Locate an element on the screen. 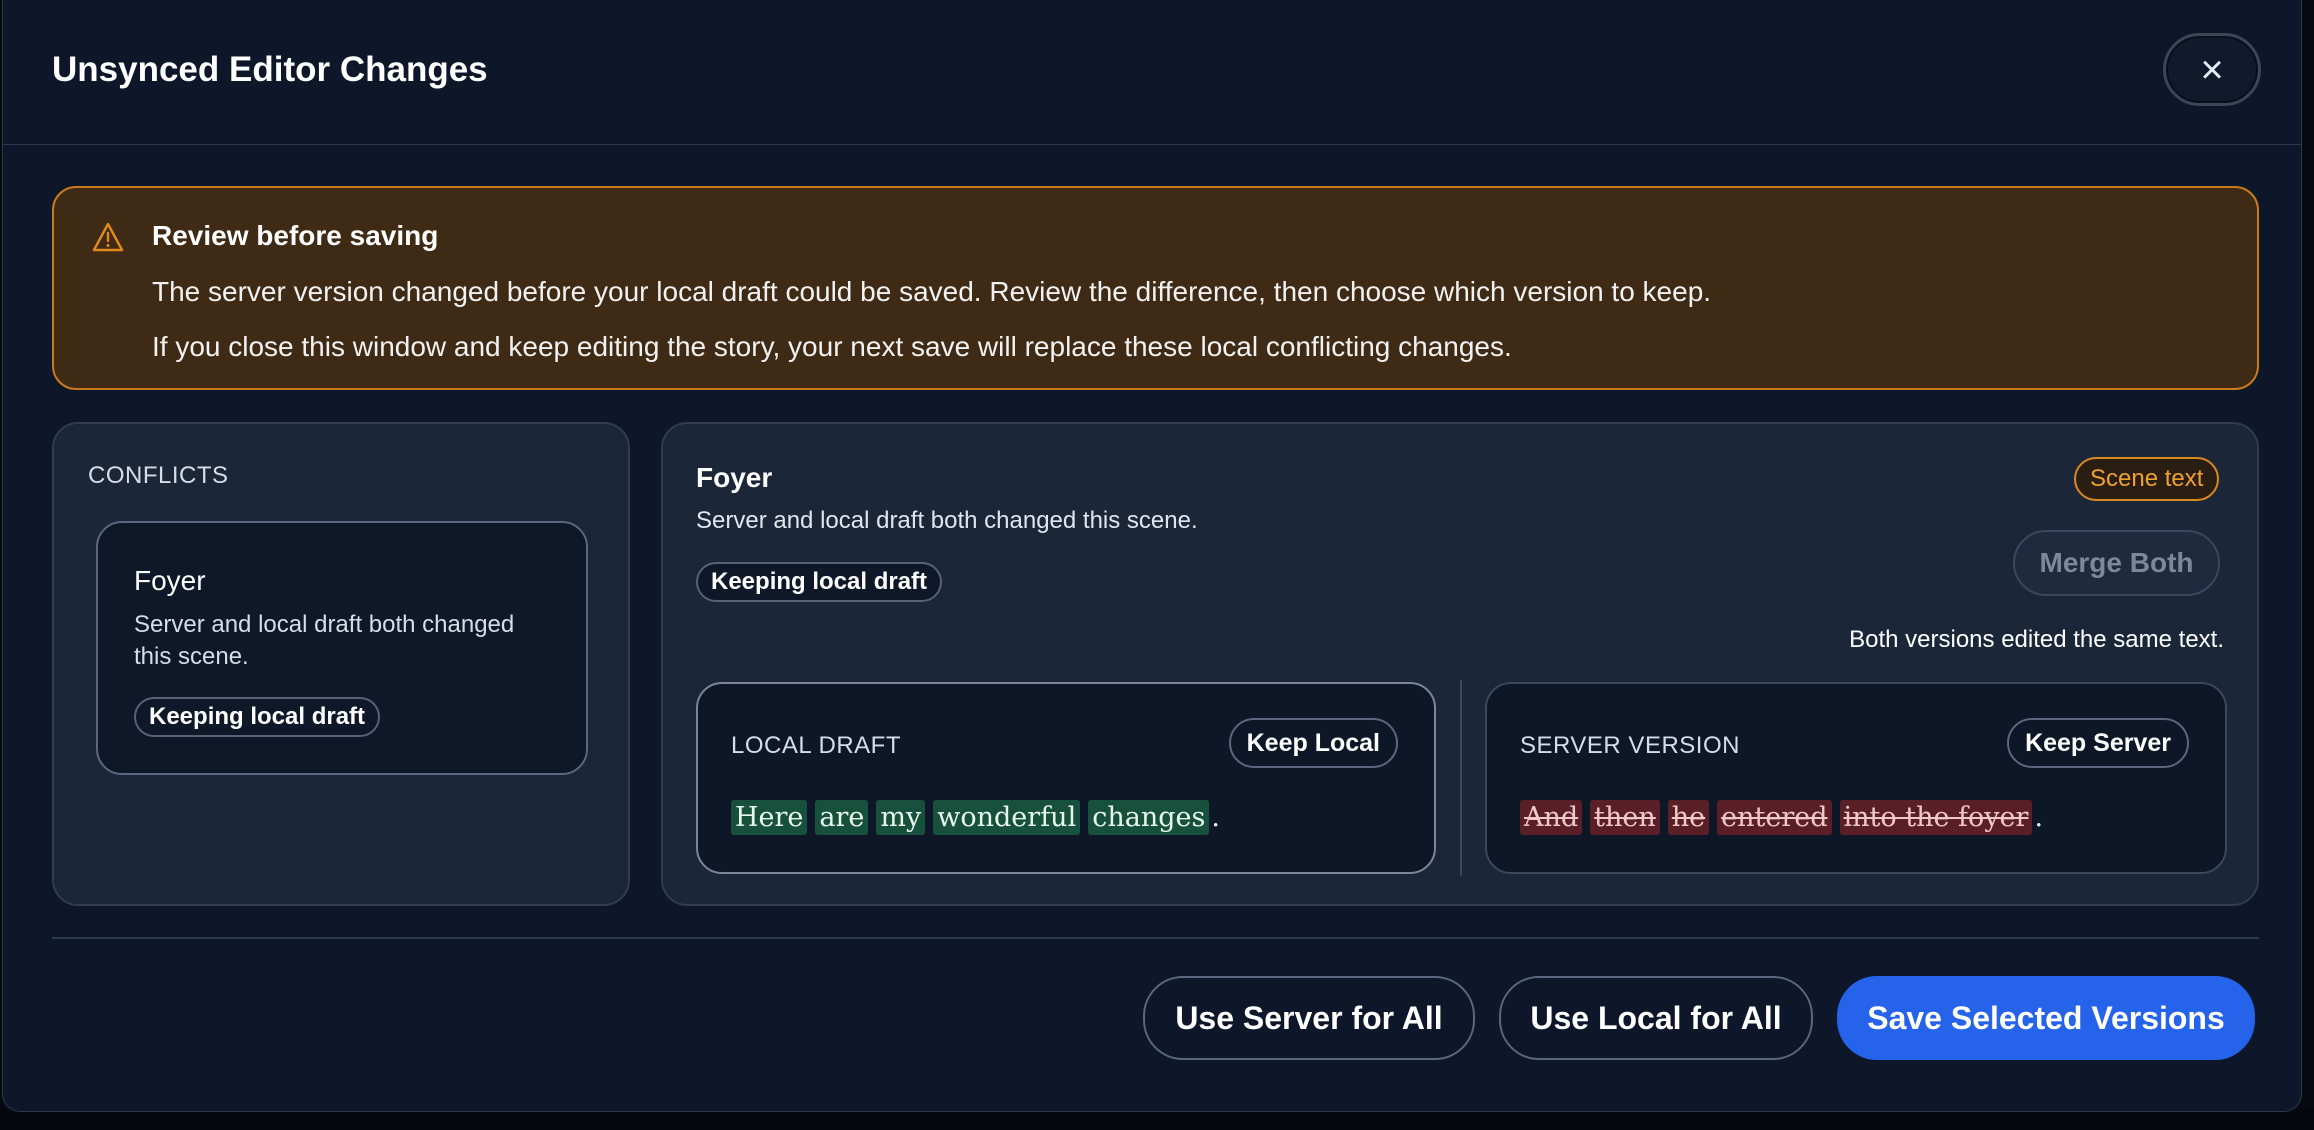 The height and width of the screenshot is (1130, 2314). use-local-for-all-button: Use Local for All is located at coordinates (1656, 1018).